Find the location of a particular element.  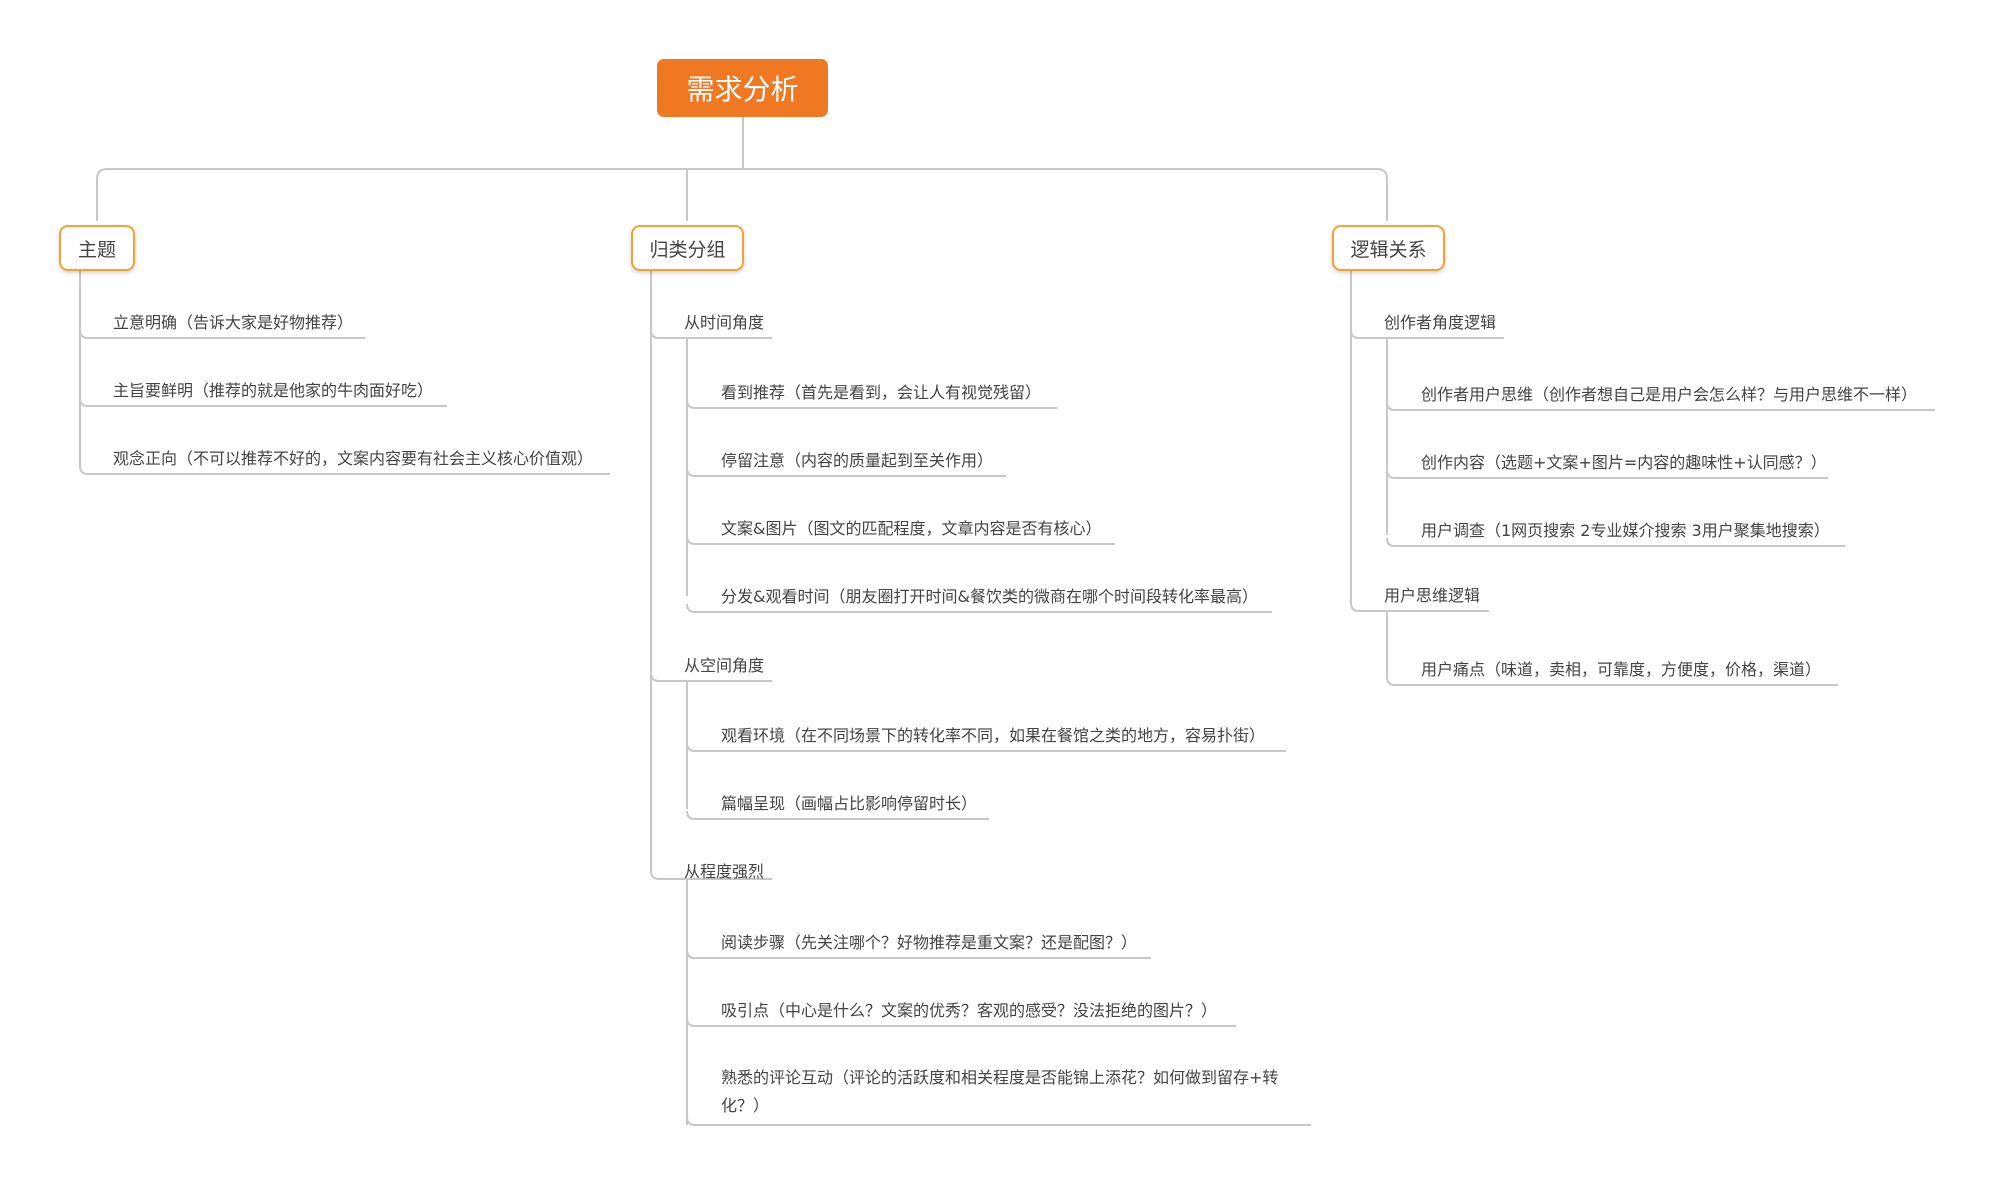

logic-user-item: 用户痛点（味道，卖相，可靠度，方便度，价格，渠道） is located at coordinates (1621, 670).